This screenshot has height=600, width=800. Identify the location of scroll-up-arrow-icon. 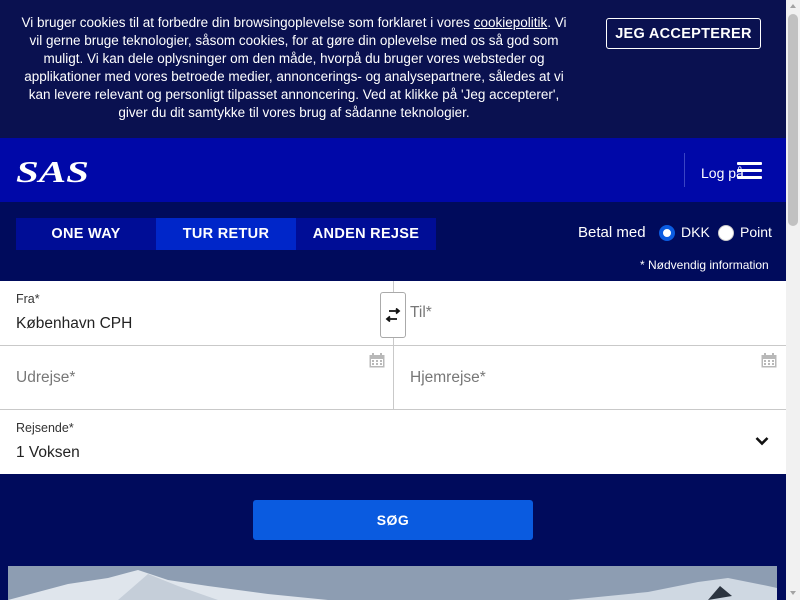
(793, 6).